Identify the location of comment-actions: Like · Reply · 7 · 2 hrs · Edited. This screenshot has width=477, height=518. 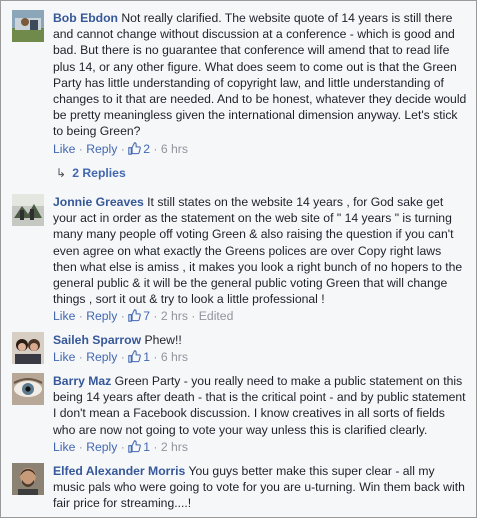
(143, 316).